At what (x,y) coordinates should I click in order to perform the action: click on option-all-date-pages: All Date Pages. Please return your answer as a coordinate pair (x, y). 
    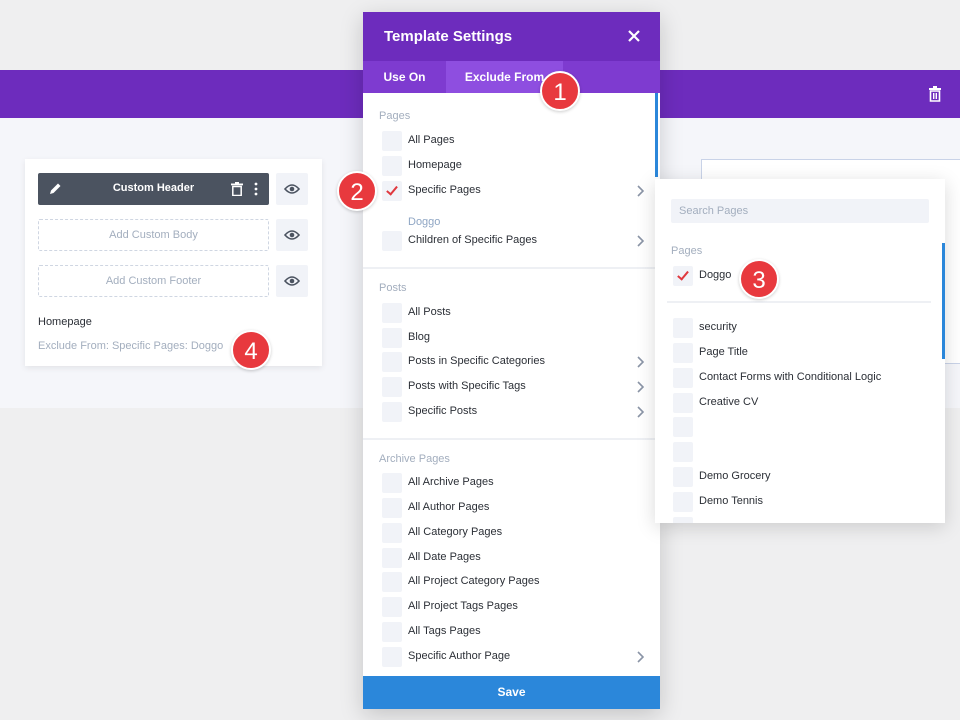
    Looking at the image, I should click on (513, 558).